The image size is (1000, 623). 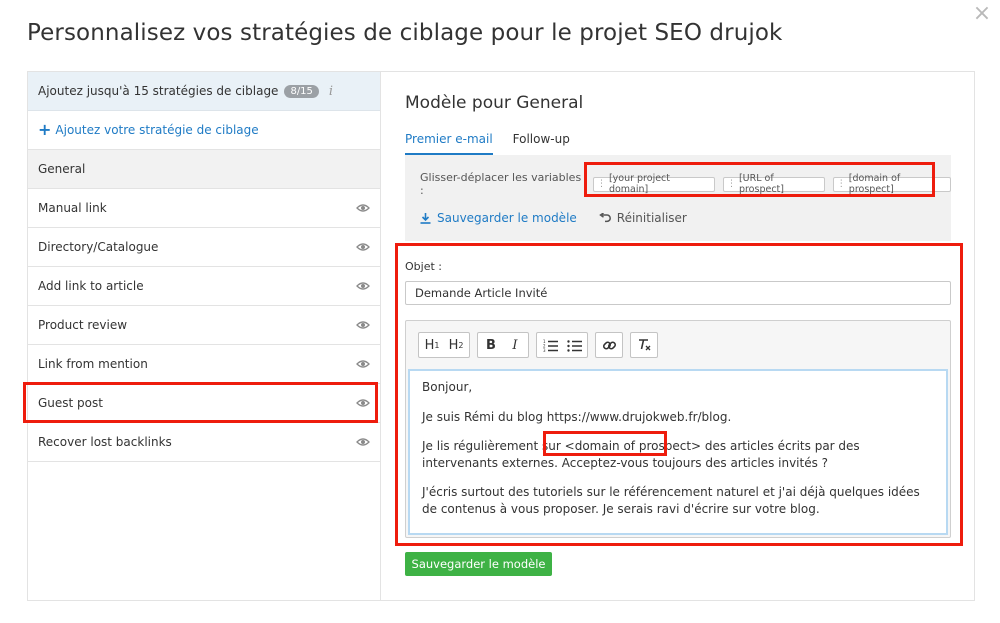 What do you see at coordinates (678, 293) in the screenshot?
I see `subject-input` at bounding box center [678, 293].